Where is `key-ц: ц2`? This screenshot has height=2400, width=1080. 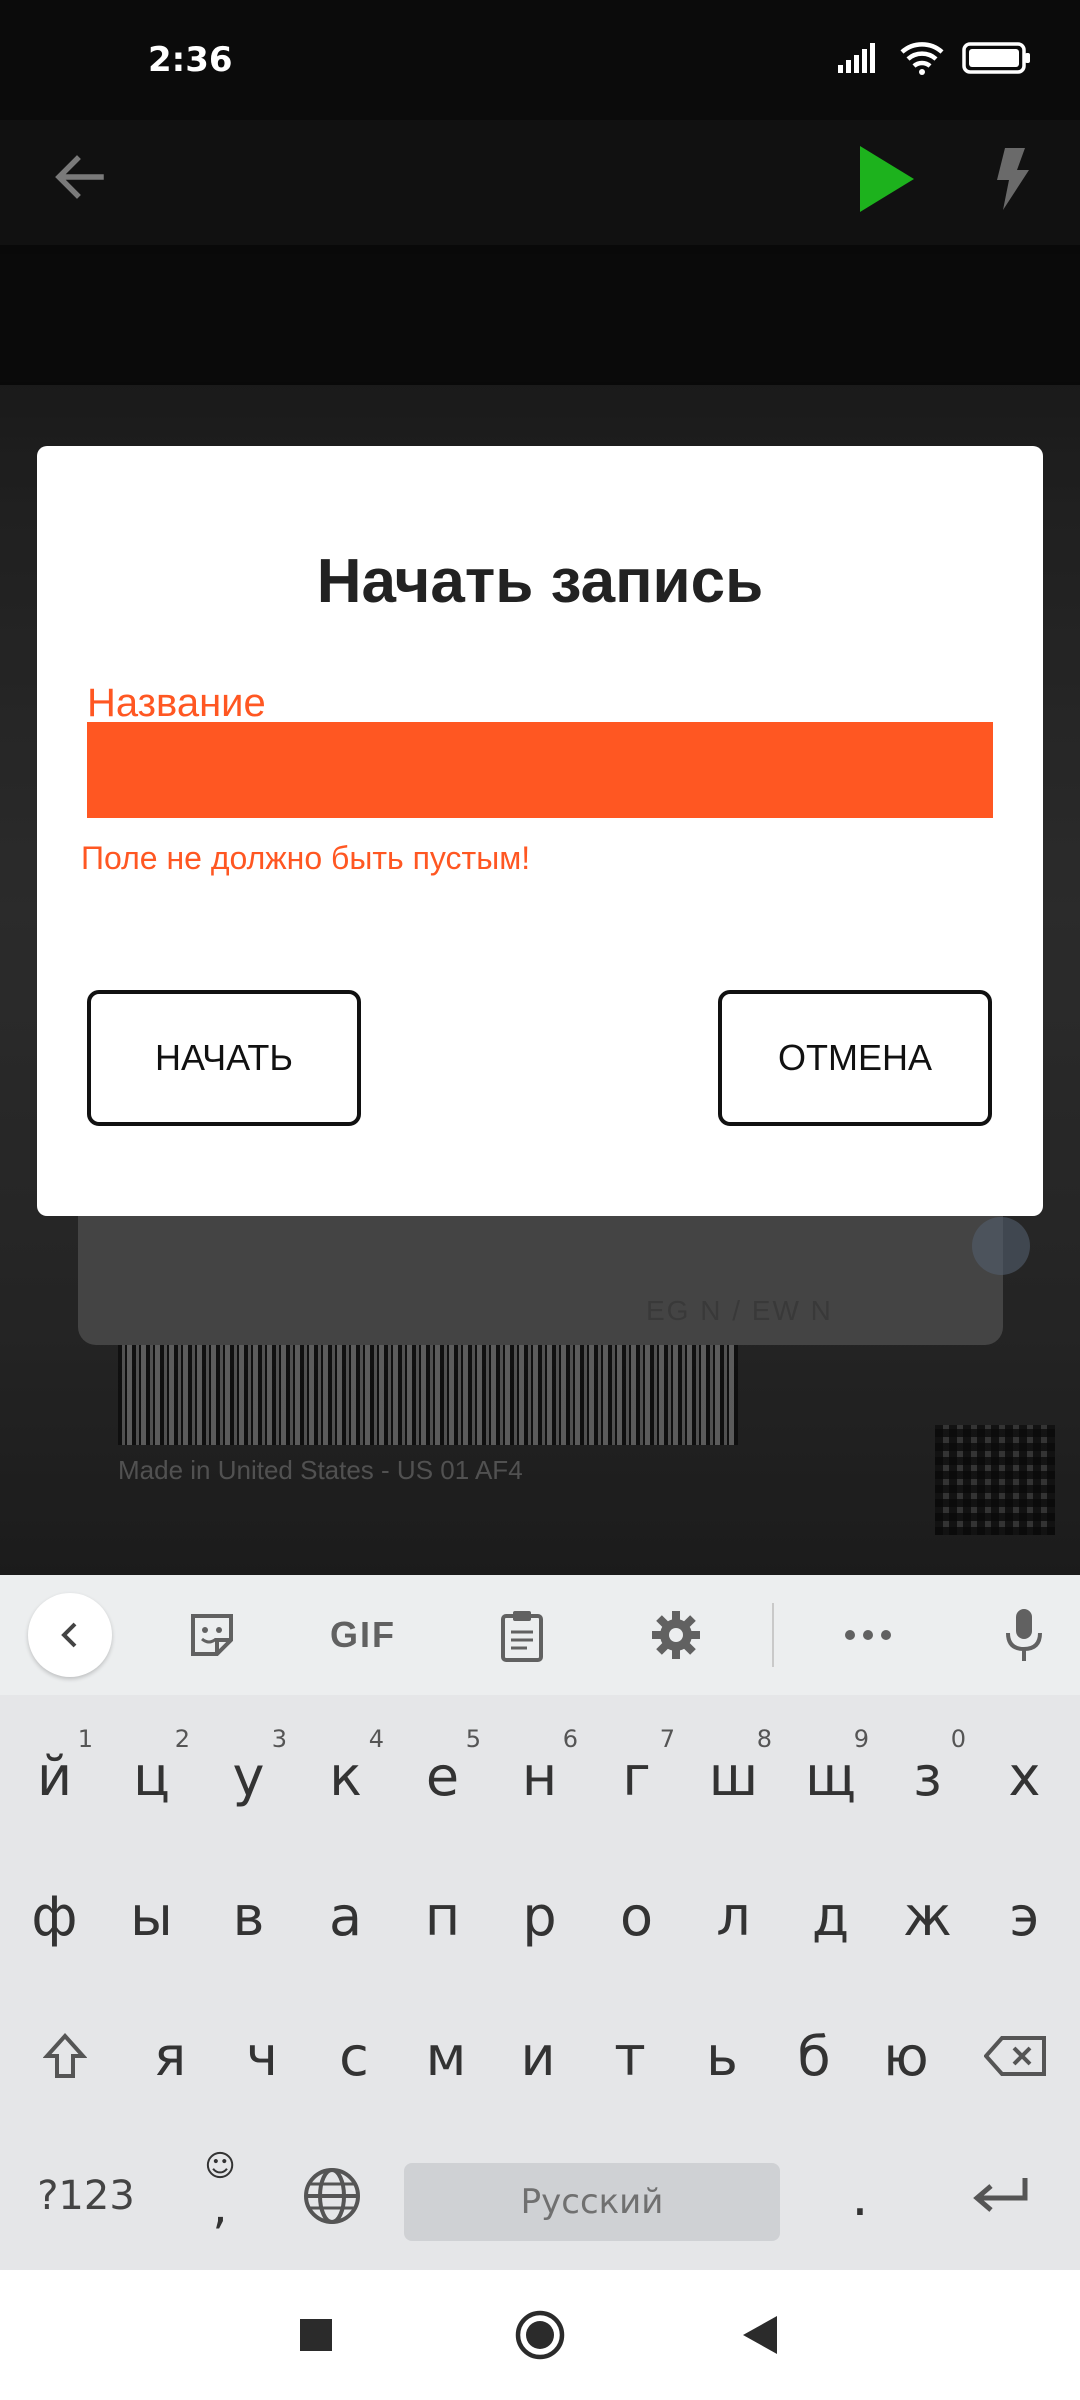
key-ц: ц2 is located at coordinates (151, 1776).